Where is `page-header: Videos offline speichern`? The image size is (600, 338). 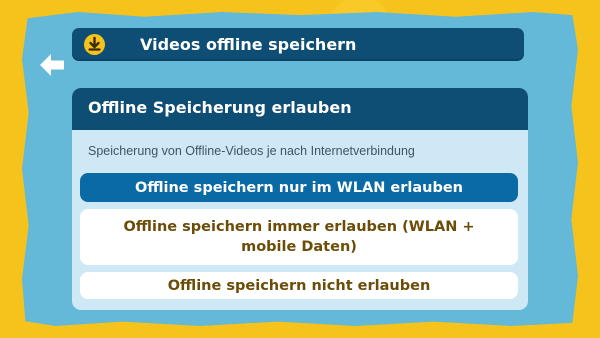
page-header: Videos offline speichern is located at coordinates (298, 44).